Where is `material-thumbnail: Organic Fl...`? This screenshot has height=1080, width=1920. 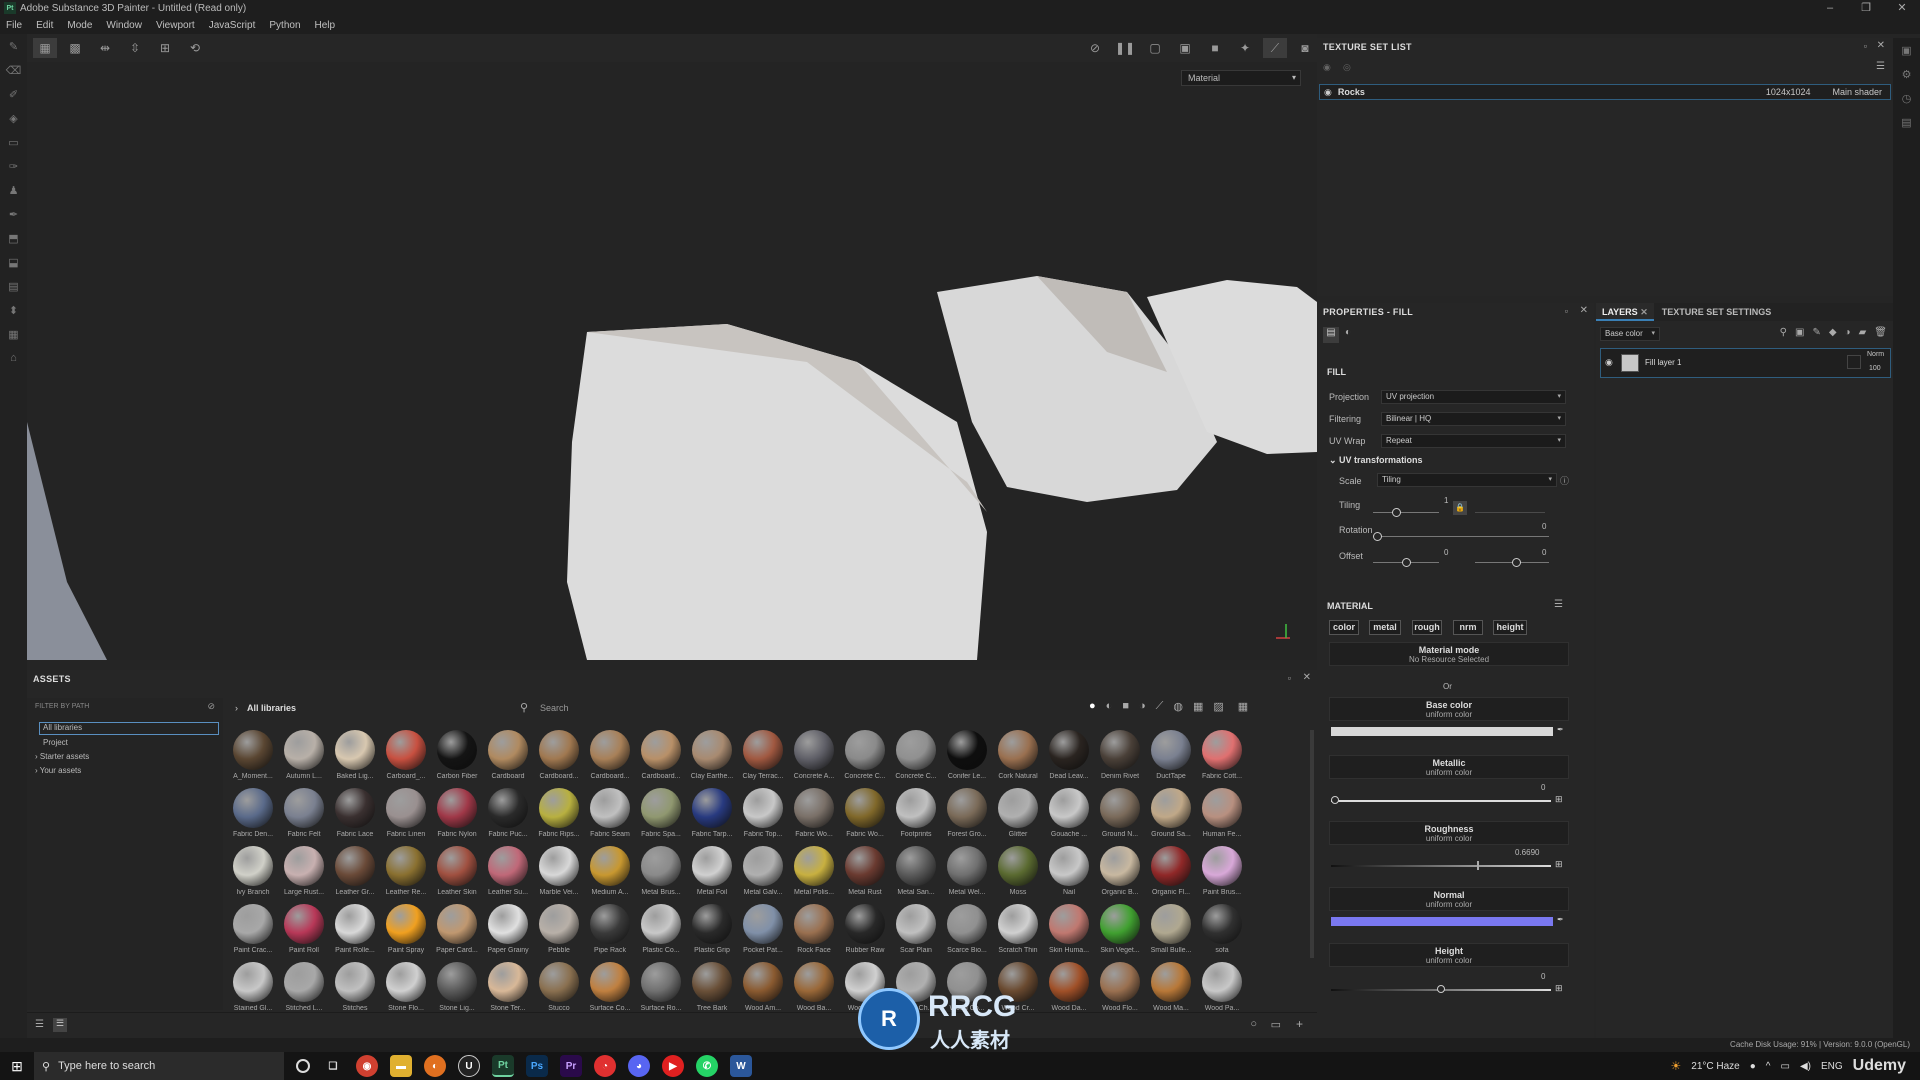
material-thumbnail: Organic Fl... is located at coordinates (1171, 873).